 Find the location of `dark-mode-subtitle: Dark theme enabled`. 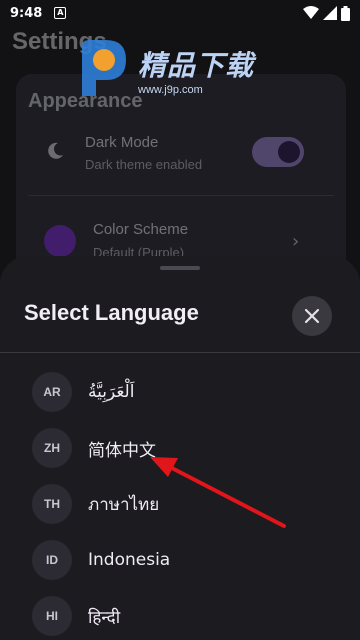

dark-mode-subtitle: Dark theme enabled is located at coordinates (144, 164).